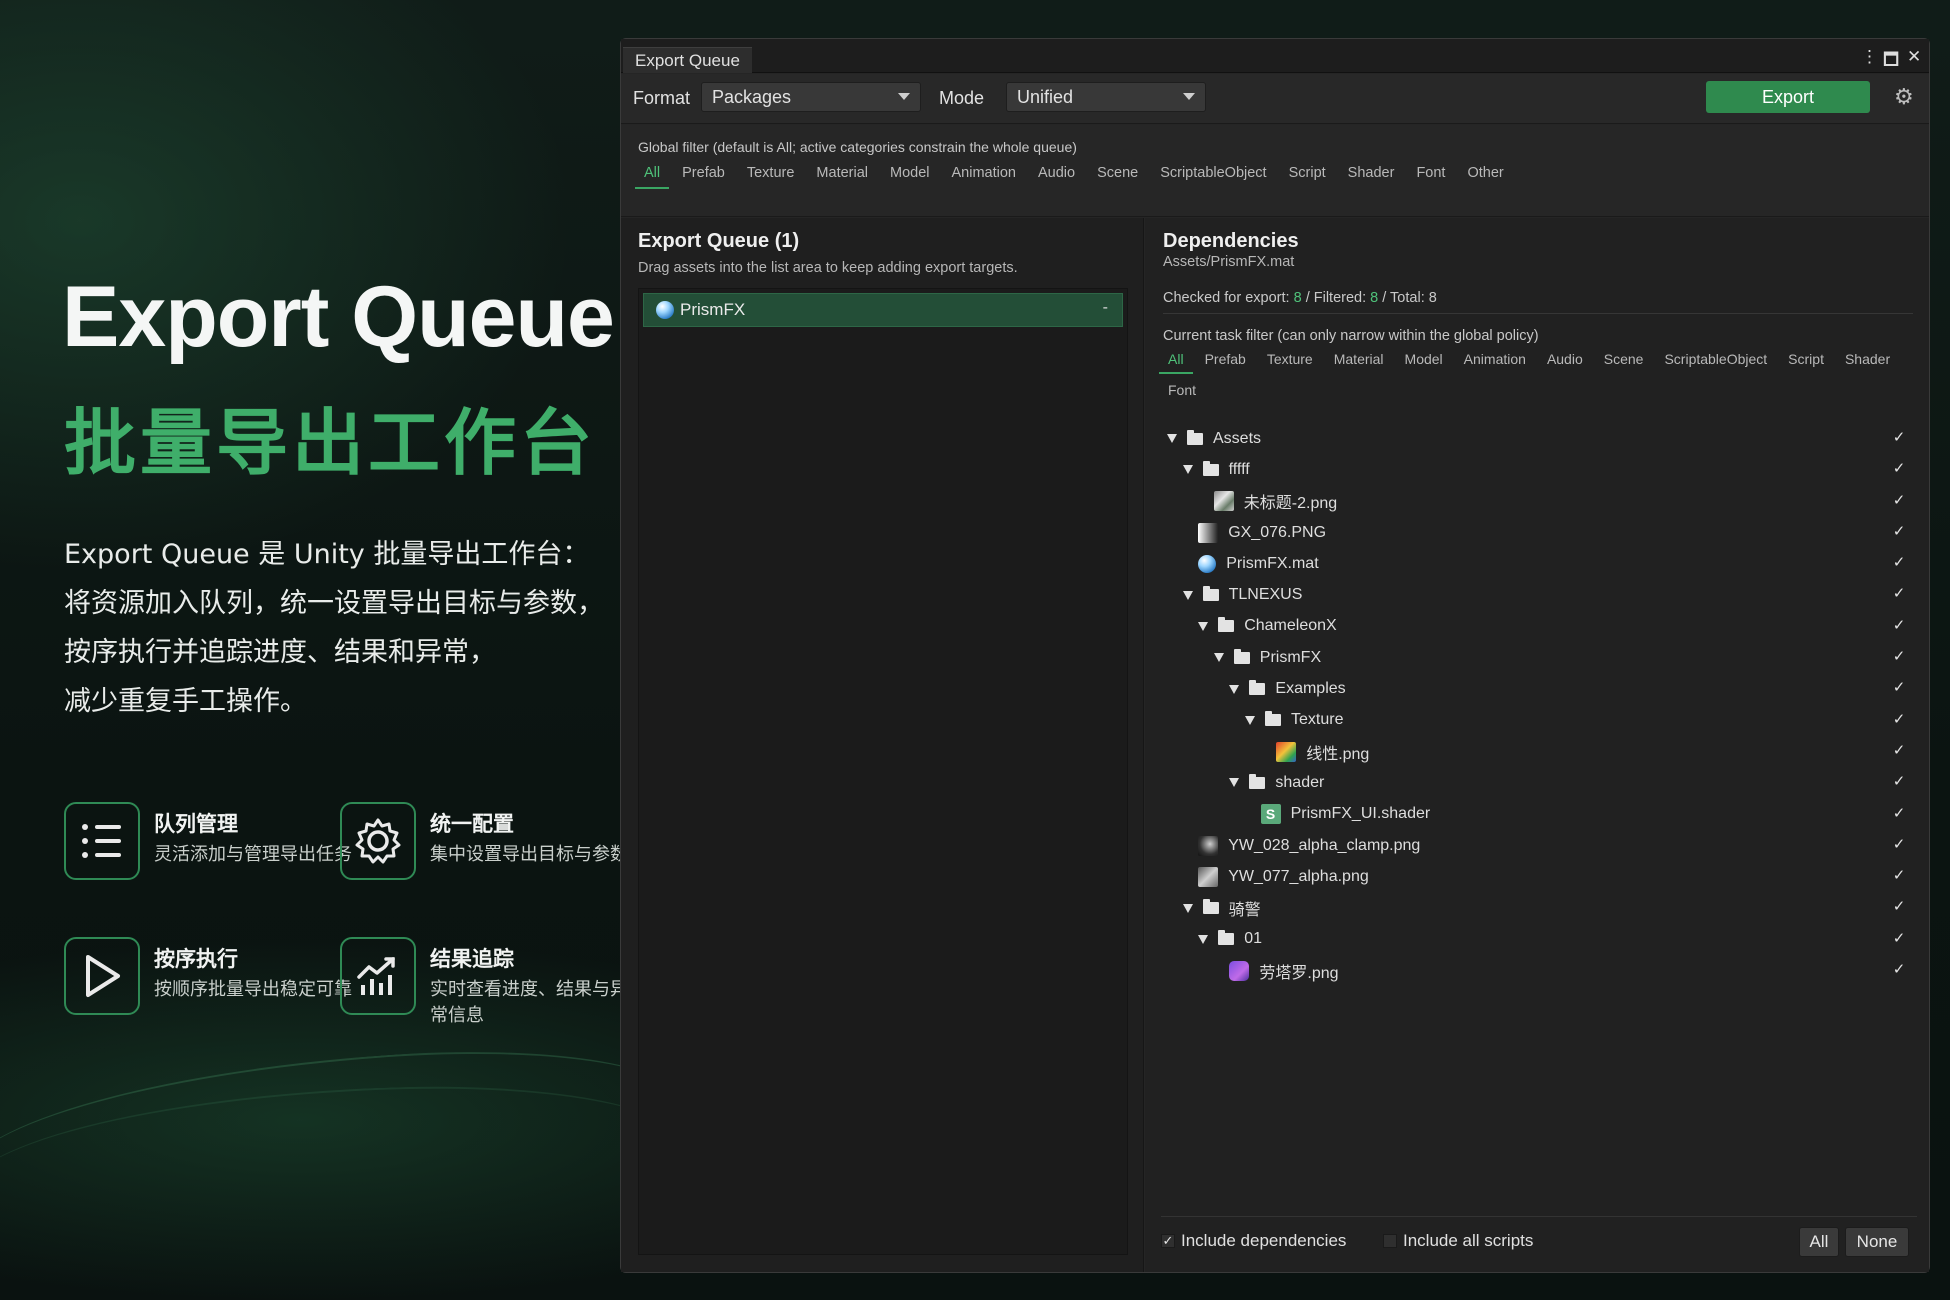  What do you see at coordinates (1867, 362) in the screenshot?
I see `task-filter-chip-shader: Shader` at bounding box center [1867, 362].